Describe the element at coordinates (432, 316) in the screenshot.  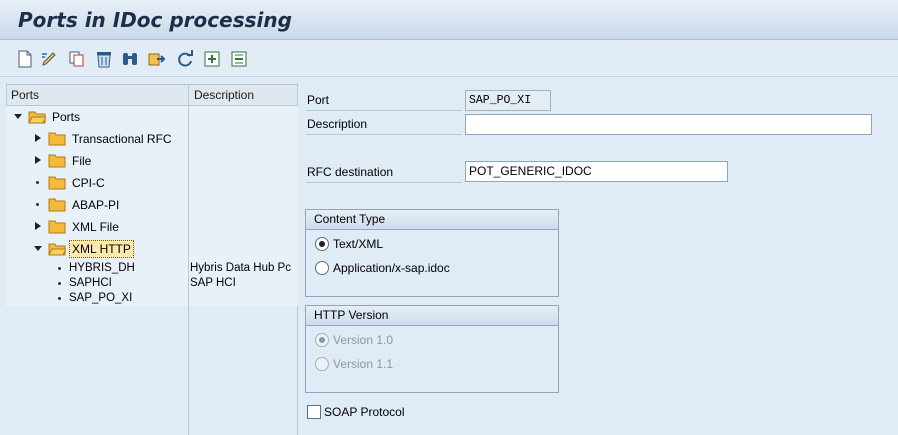
I see `http-version-title: HTTP Version` at that location.